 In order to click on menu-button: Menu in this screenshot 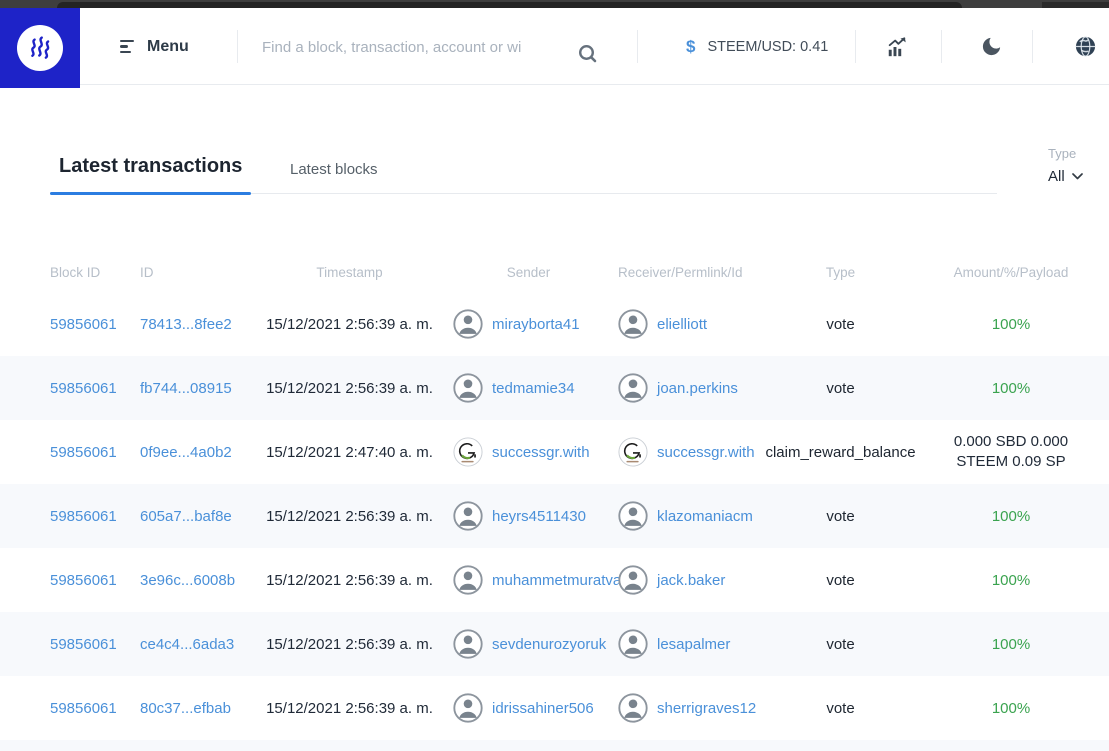, I will do `click(154, 46)`.